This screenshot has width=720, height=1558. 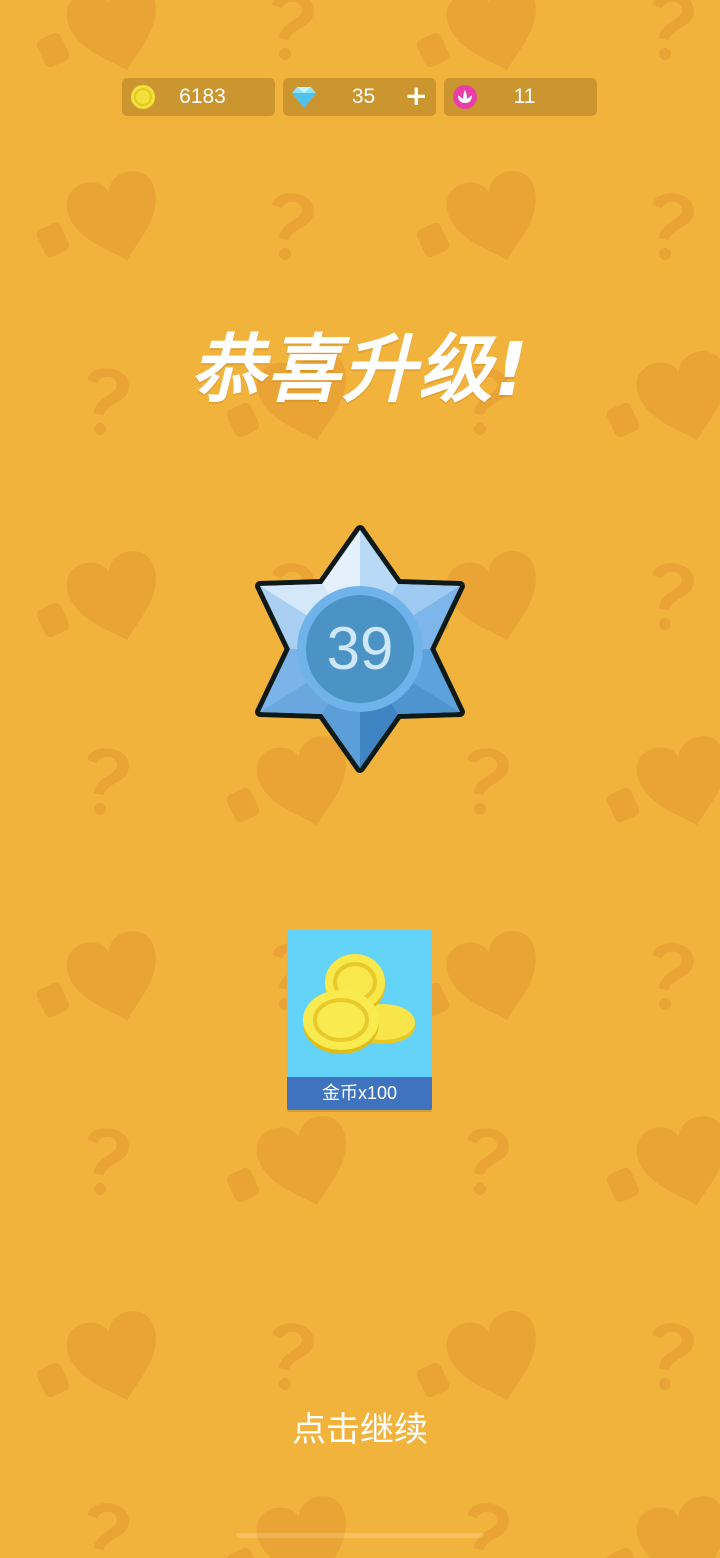 I want to click on coin-icon, so click(x=143, y=97).